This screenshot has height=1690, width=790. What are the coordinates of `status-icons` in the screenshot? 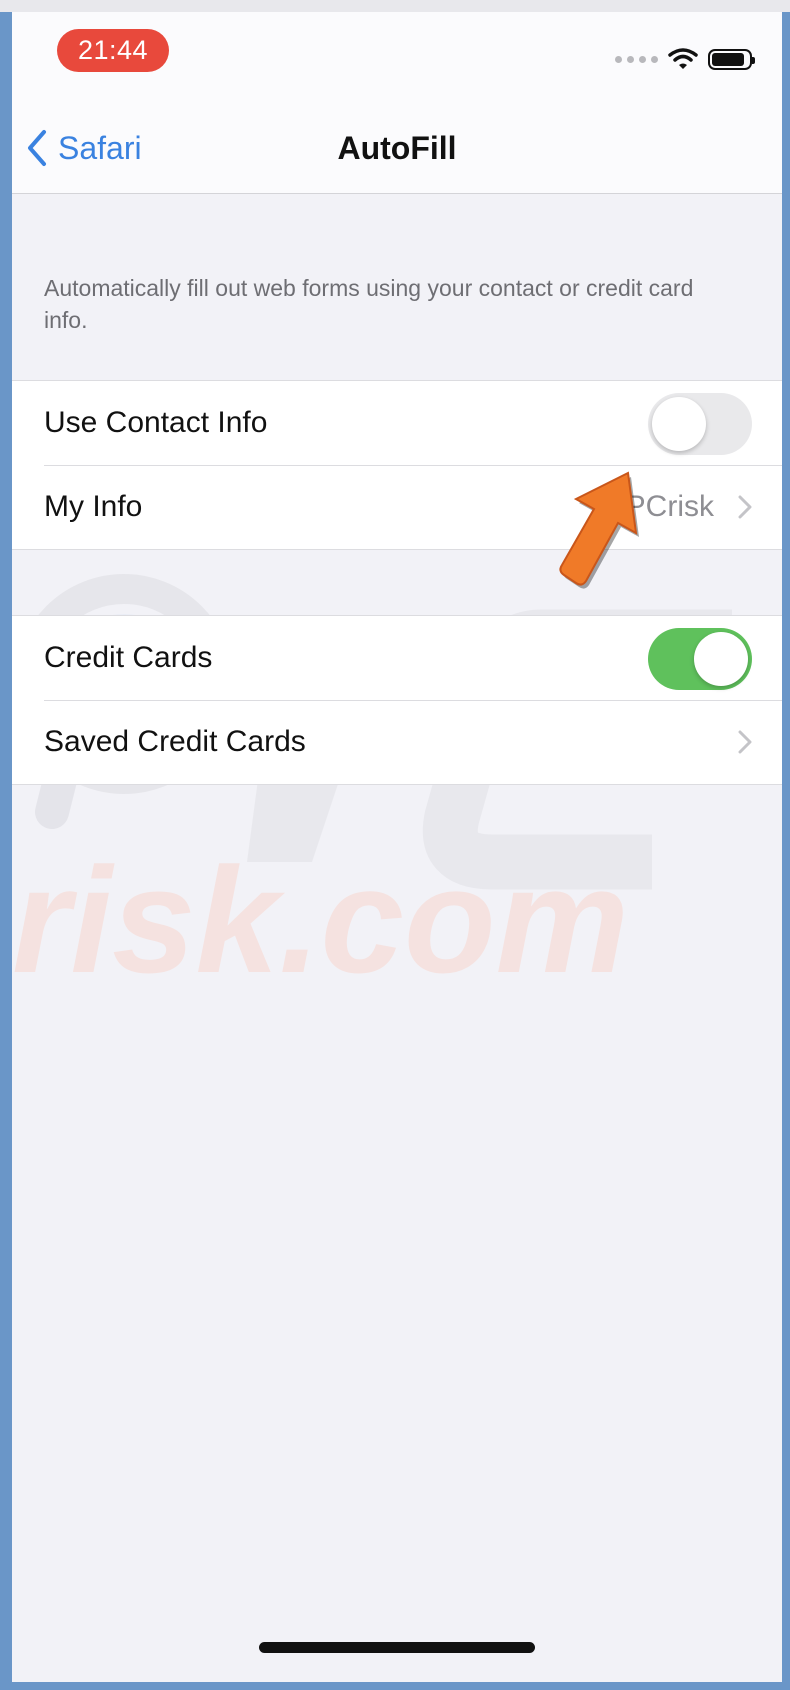 It's located at (685, 59).